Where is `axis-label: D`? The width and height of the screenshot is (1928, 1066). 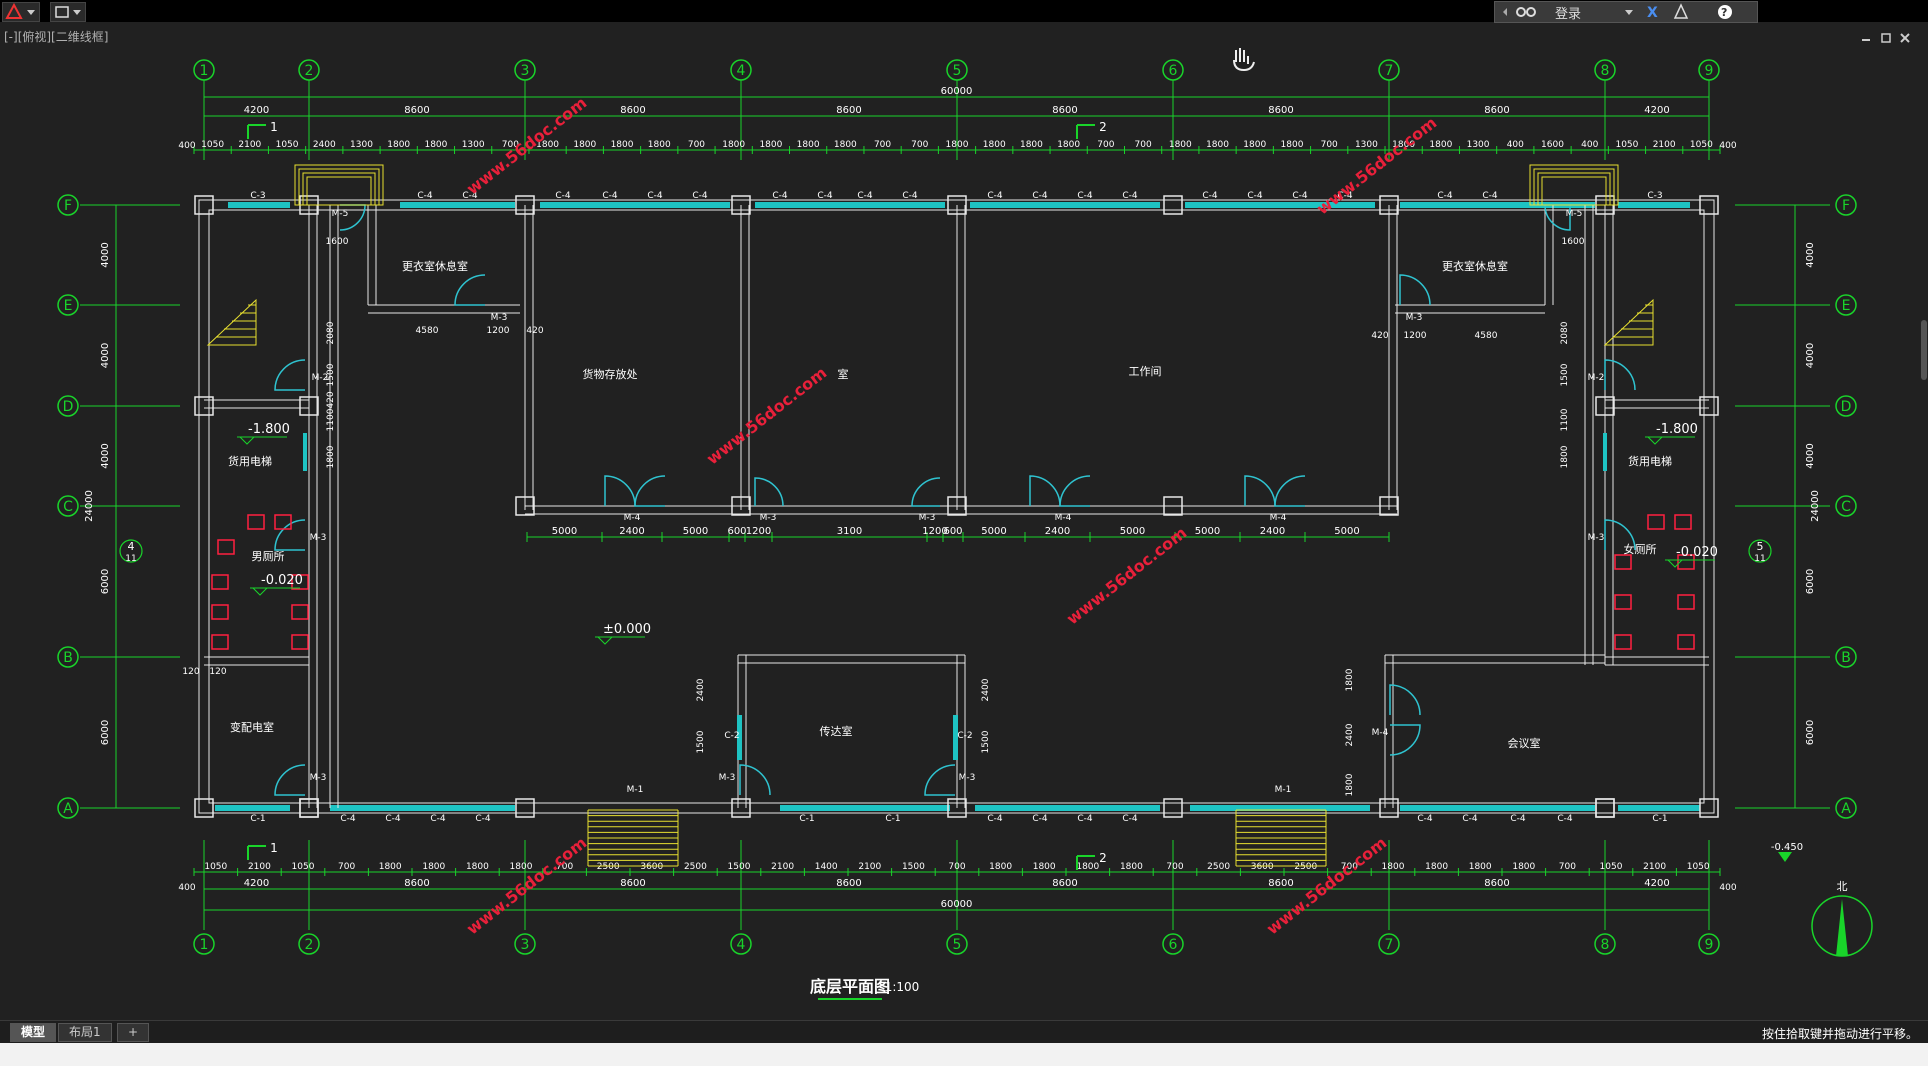
axis-label: D is located at coordinates (1846, 407).